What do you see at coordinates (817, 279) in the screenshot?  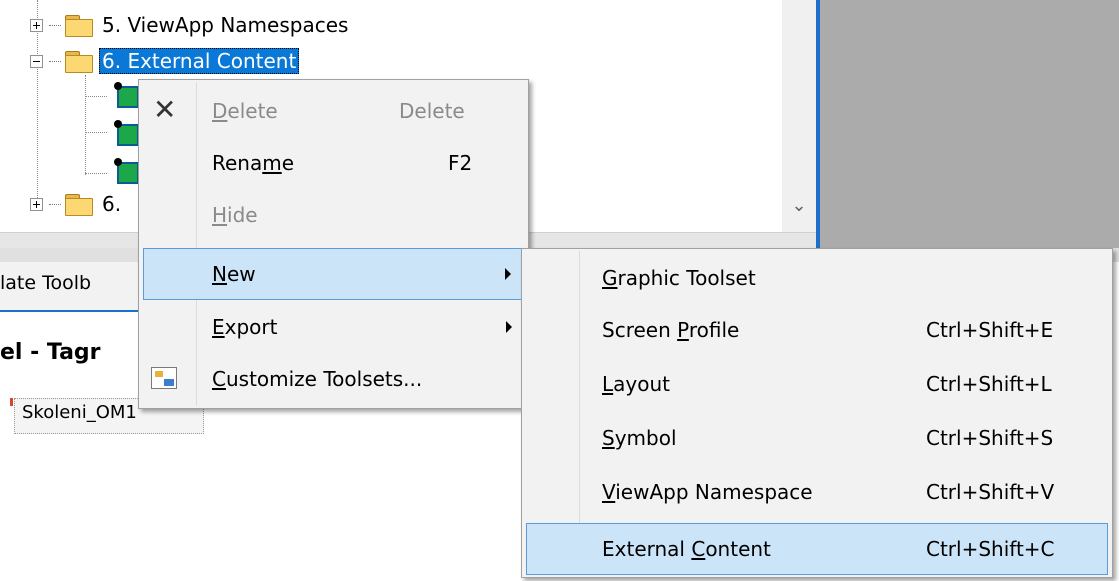 I see `submenu-item-graphic-toolset: Graphic Toolset` at bounding box center [817, 279].